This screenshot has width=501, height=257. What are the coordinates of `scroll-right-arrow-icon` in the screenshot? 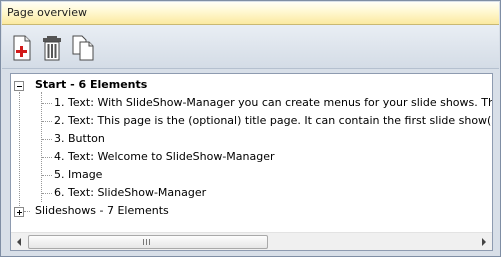 It's located at (484, 241).